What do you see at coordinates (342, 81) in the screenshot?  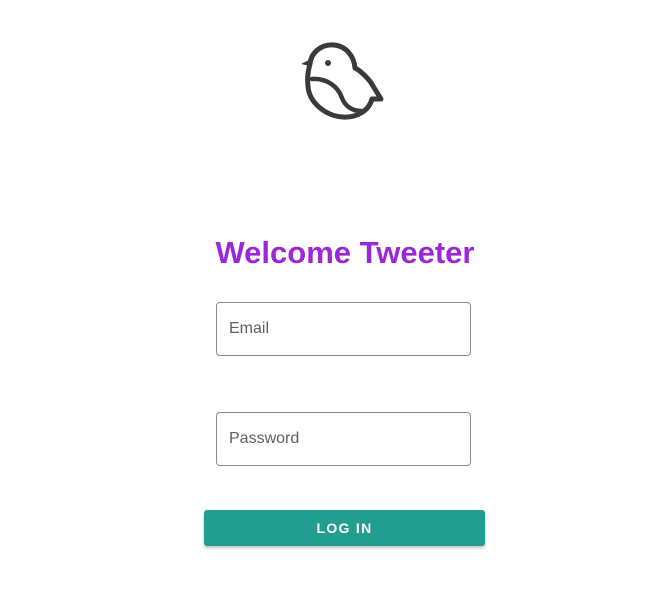 I see `bird-icon` at bounding box center [342, 81].